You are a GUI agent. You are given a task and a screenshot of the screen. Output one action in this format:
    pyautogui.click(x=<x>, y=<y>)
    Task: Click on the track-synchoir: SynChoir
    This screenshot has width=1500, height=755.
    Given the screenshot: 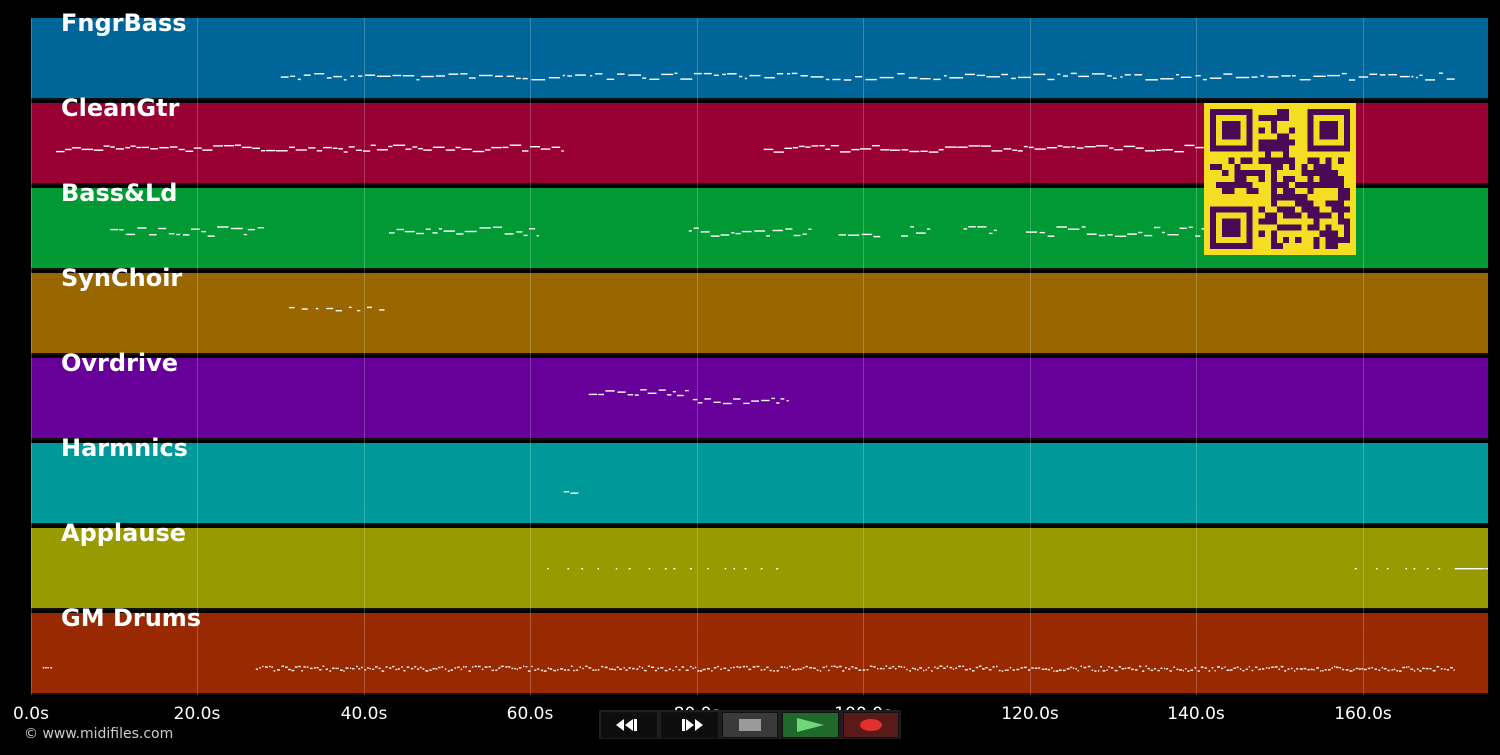 What is the action you would take?
    pyautogui.click(x=759, y=309)
    